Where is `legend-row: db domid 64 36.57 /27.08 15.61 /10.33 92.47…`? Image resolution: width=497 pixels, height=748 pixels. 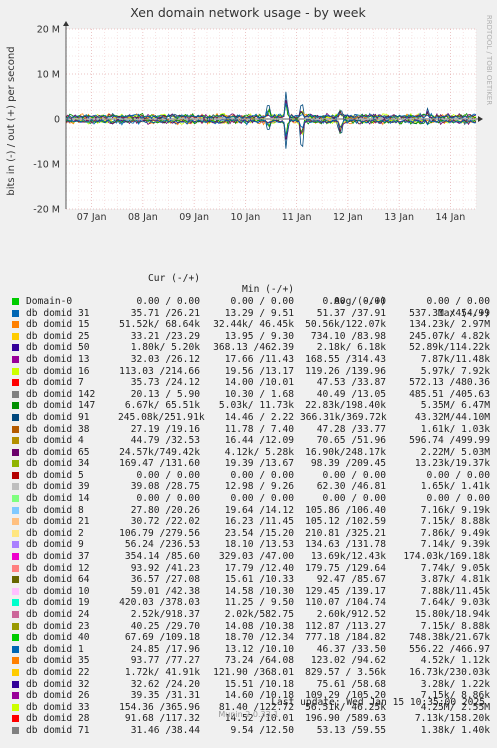 legend-row: db domid 64 36.57 /27.08 15.61 /10.33 92.47… is located at coordinates (252, 580).